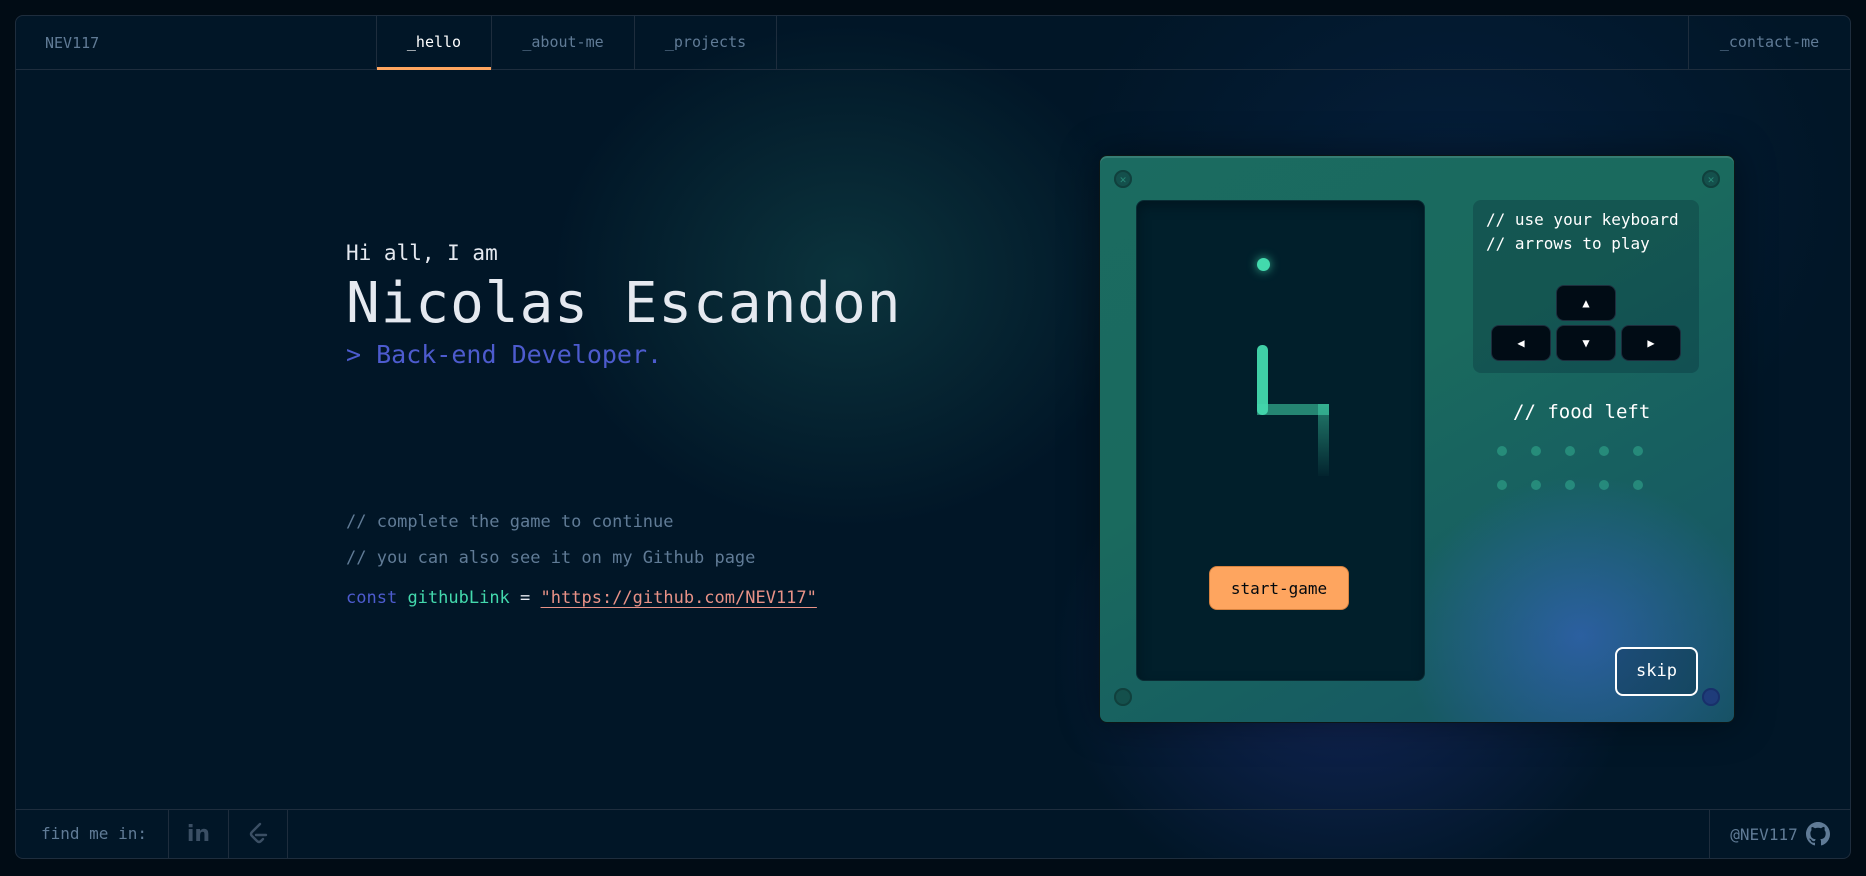 This screenshot has width=1866, height=876. Describe the element at coordinates (1582, 412) in the screenshot. I see `food-left-title: // food left` at that location.